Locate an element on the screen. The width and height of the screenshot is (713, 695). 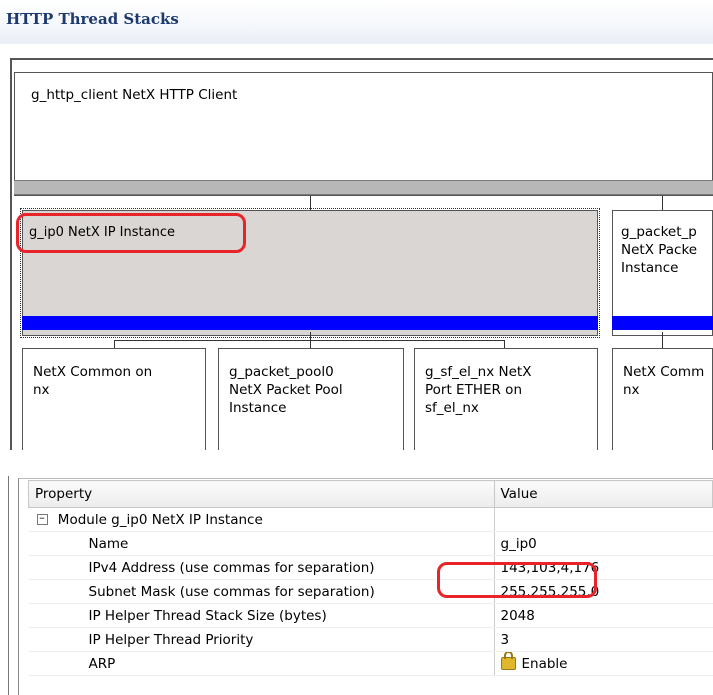
property-label: Subnet Mask (use commas for separation) is located at coordinates (261, 591).